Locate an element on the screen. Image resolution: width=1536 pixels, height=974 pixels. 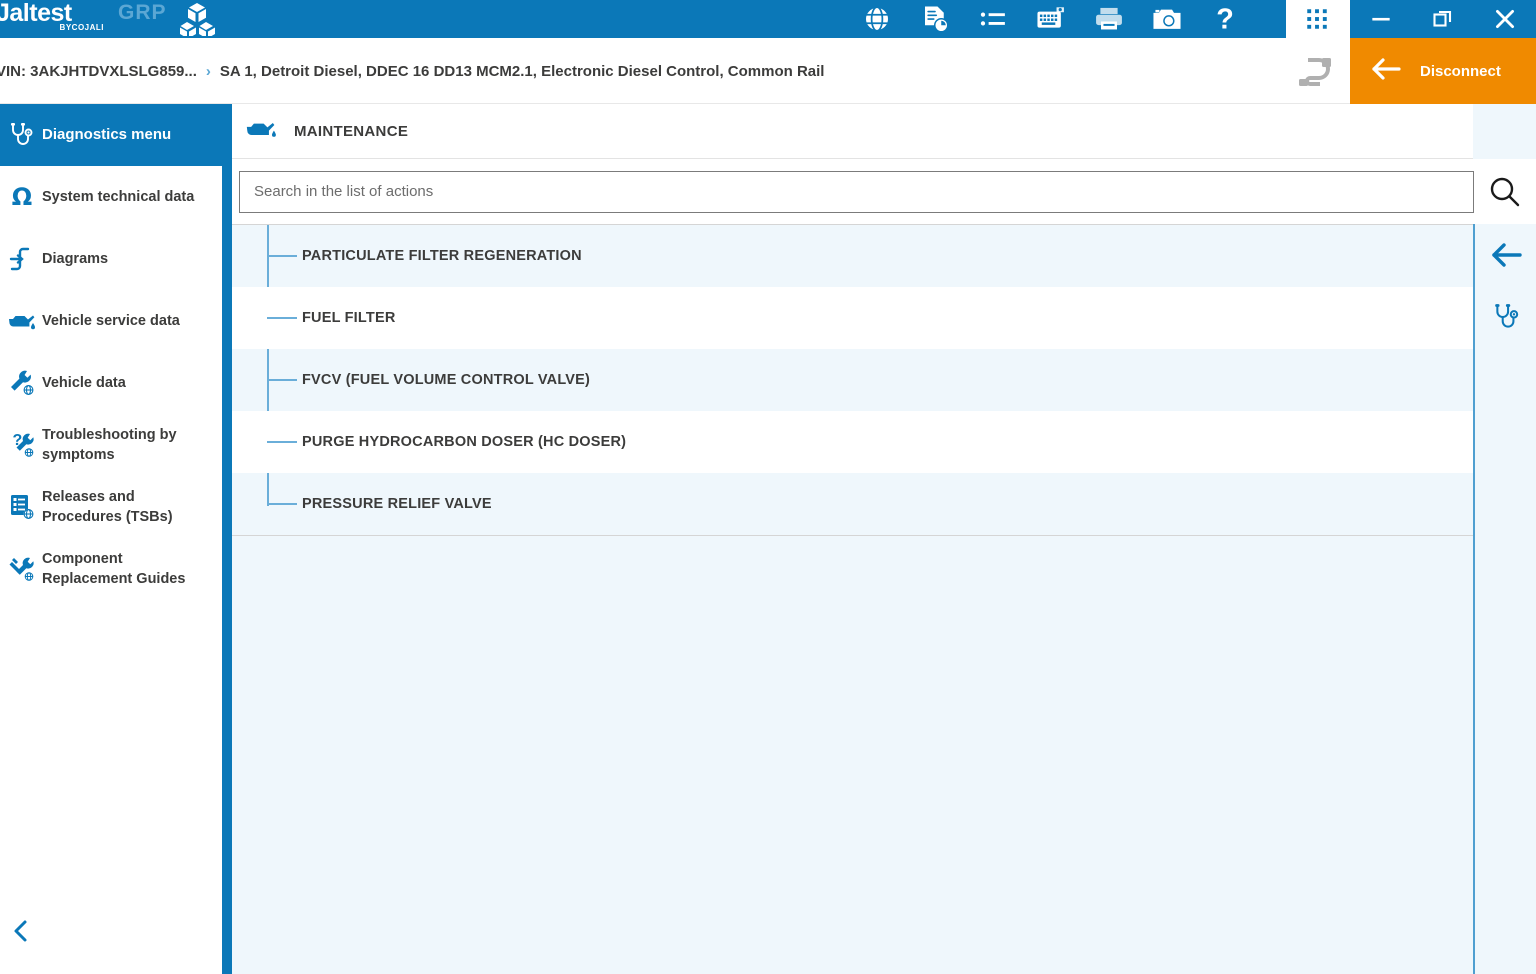
grp-label: GRP is located at coordinates (142, 12).